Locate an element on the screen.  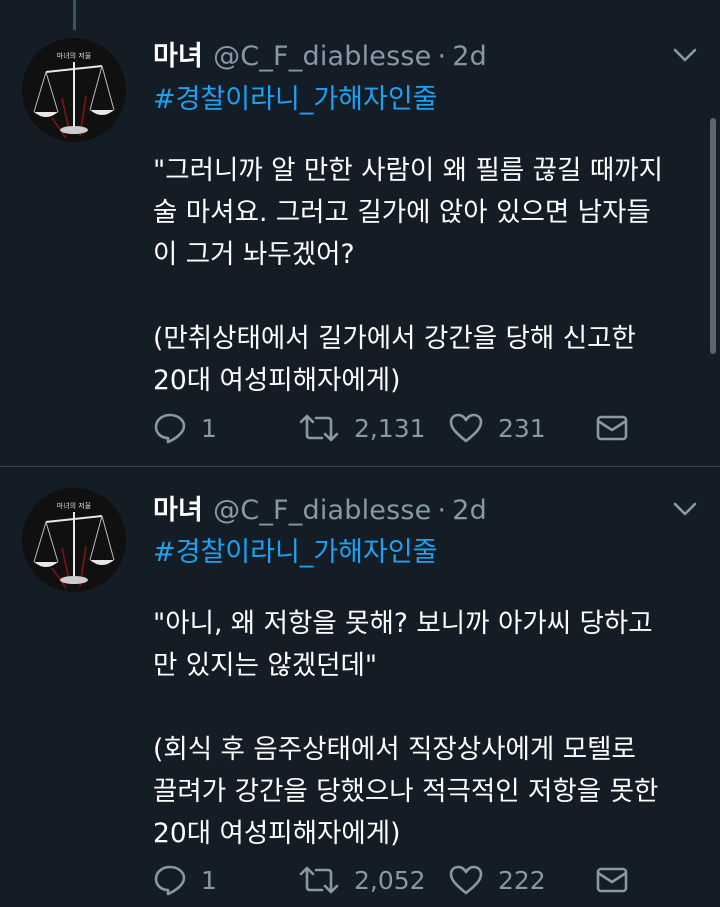
action-bar: 1 2,052 222 is located at coordinates (393, 880).